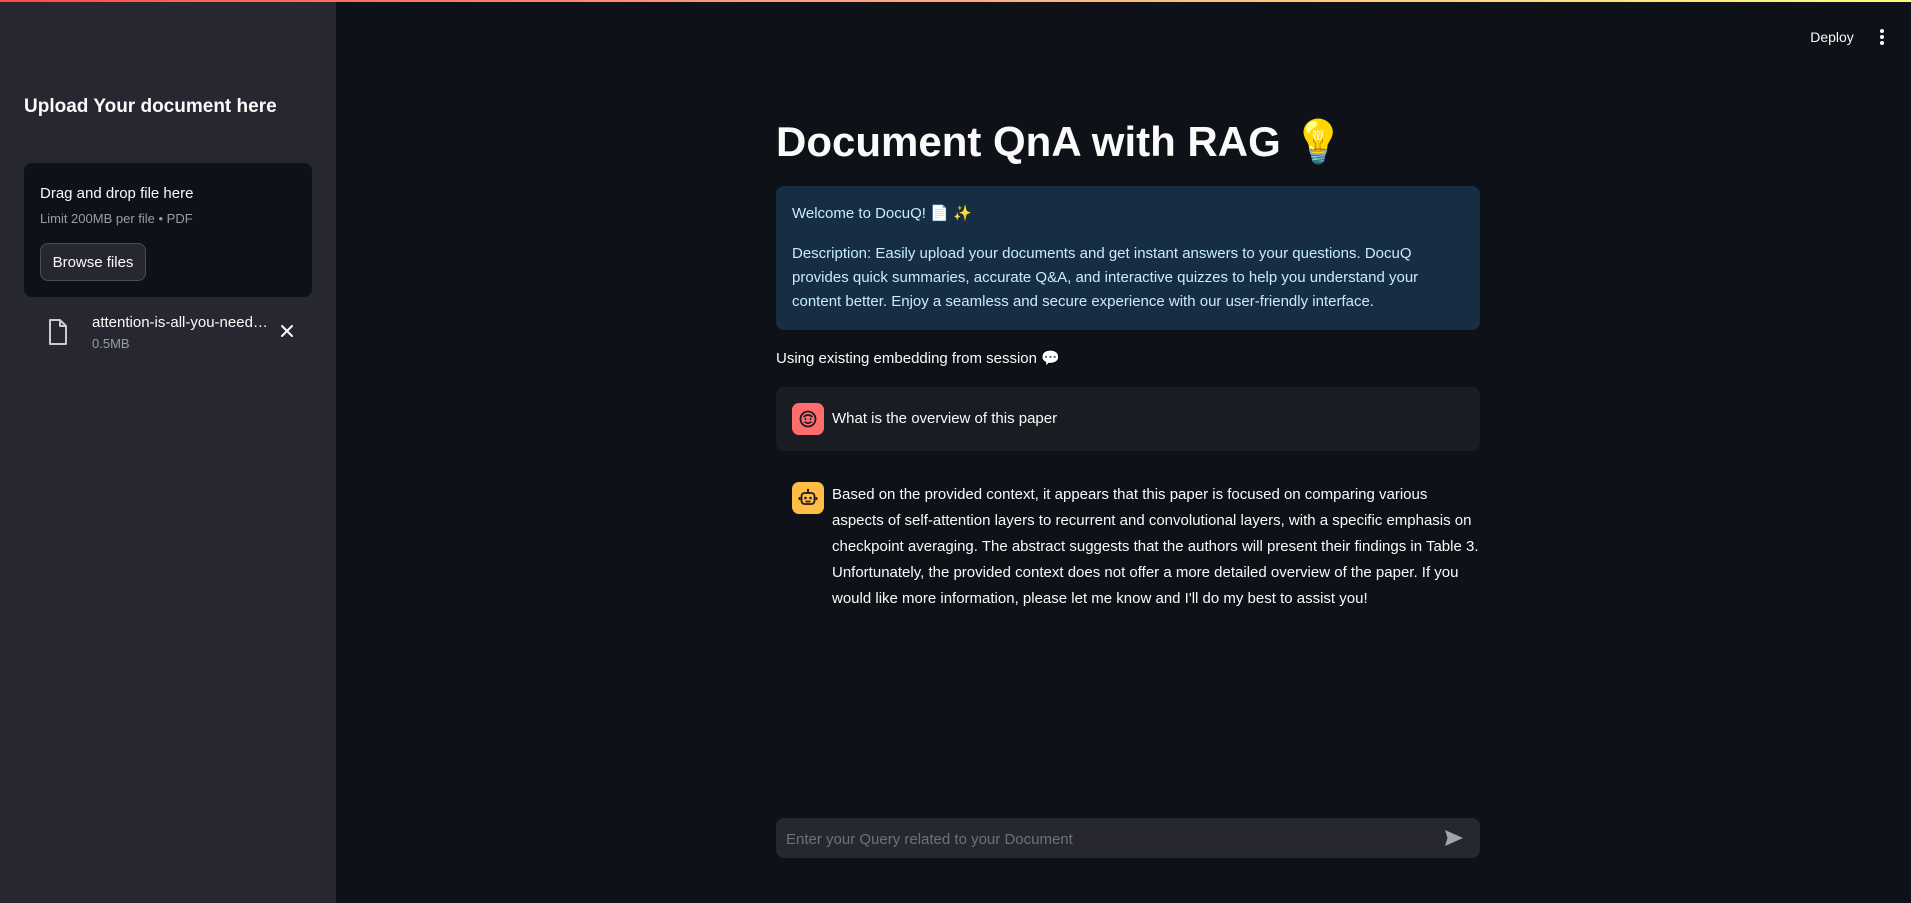  Describe the element at coordinates (58, 332) in the screenshot. I see `file-icon` at that location.